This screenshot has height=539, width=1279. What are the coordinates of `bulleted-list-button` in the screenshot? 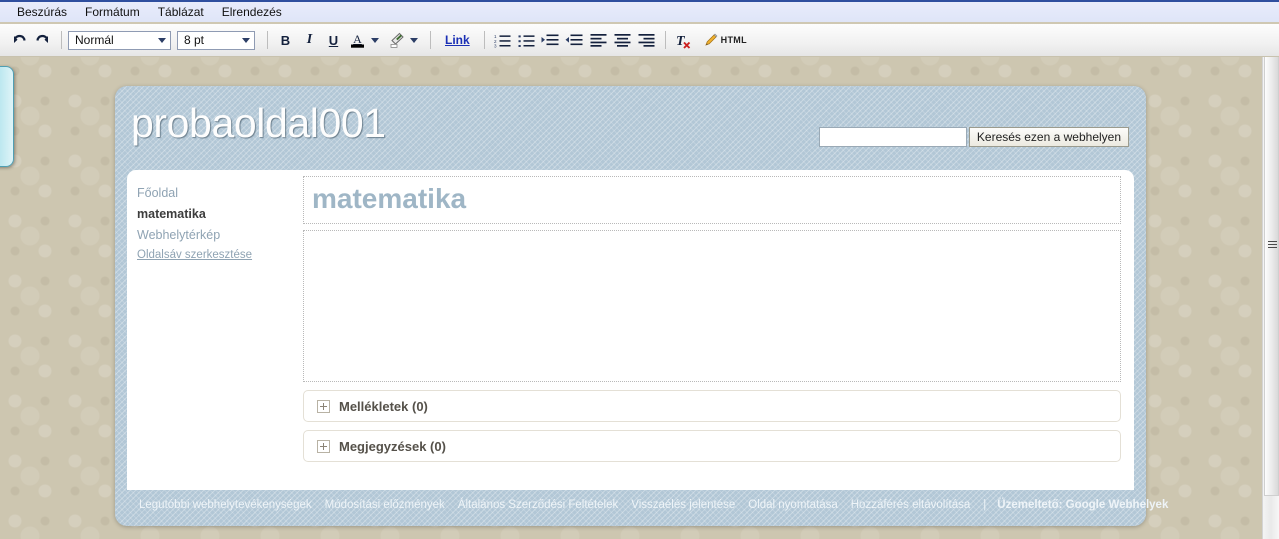 It's located at (526, 40).